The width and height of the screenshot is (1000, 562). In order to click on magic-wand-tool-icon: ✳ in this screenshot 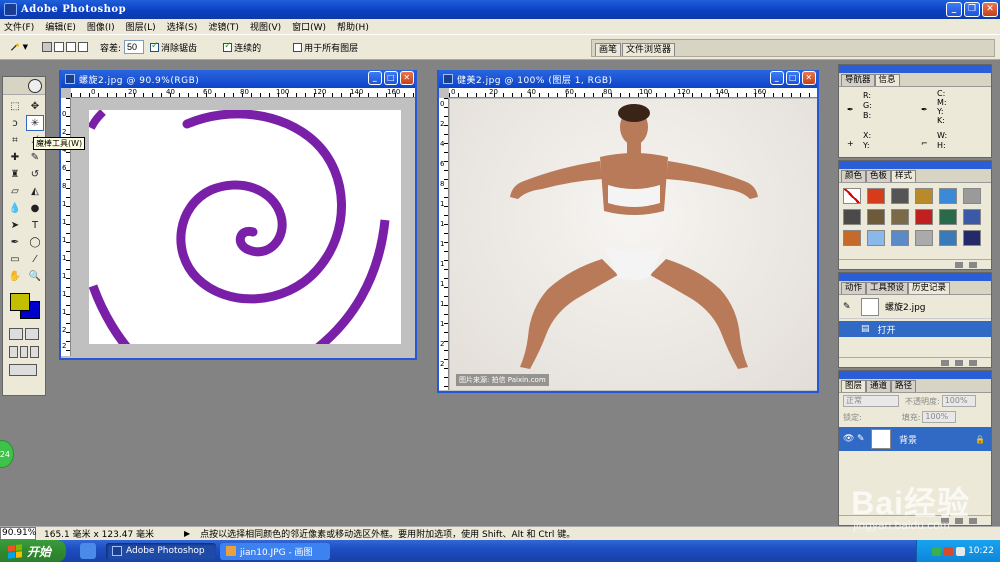, I will do `click(35, 123)`.